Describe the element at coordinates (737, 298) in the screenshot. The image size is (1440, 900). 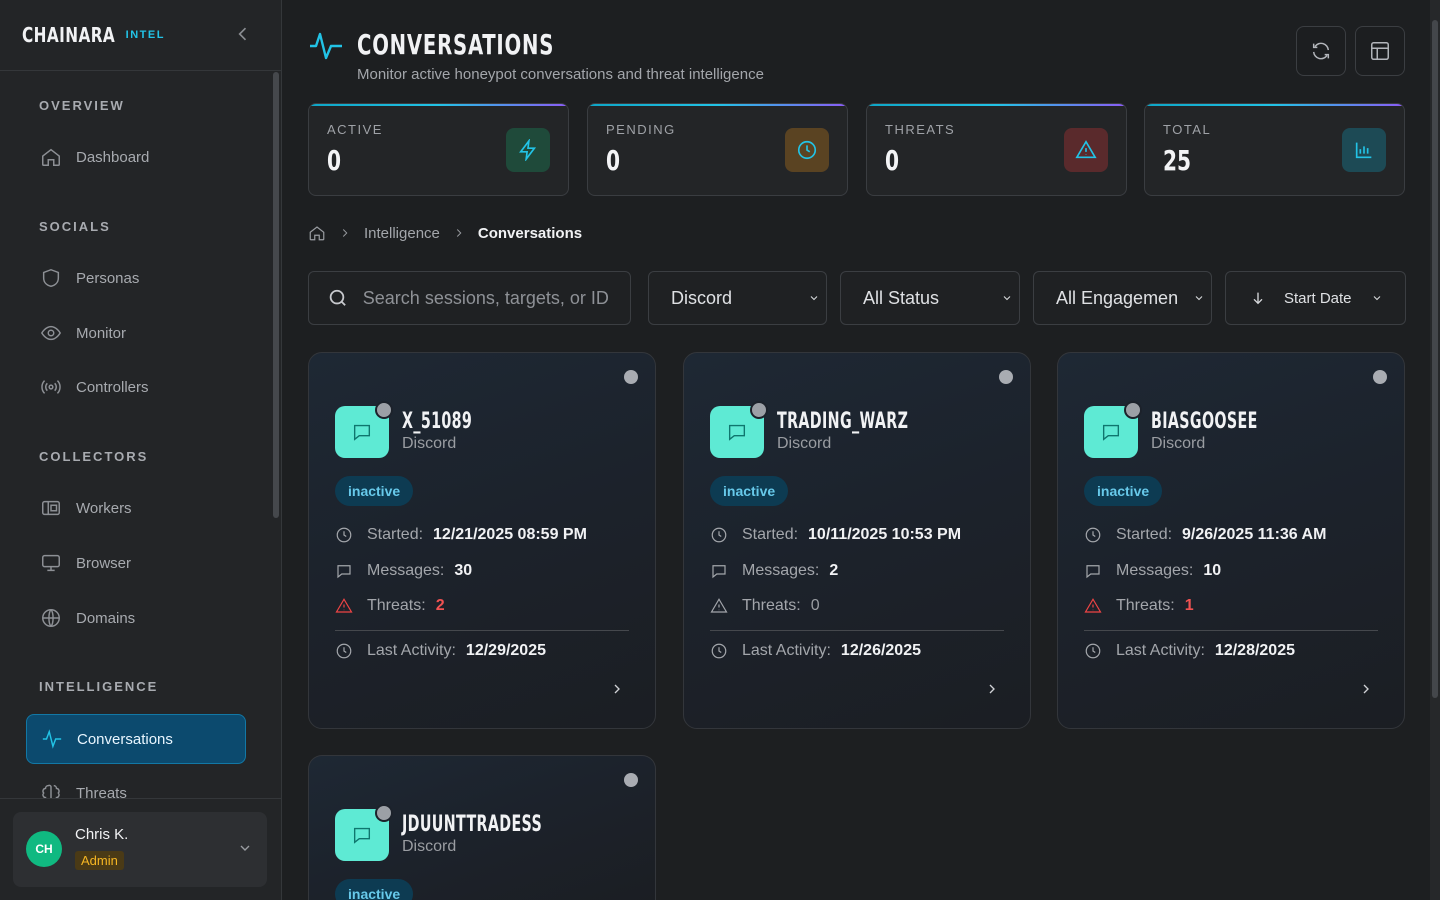
I see `platform-select: Discord` at that location.